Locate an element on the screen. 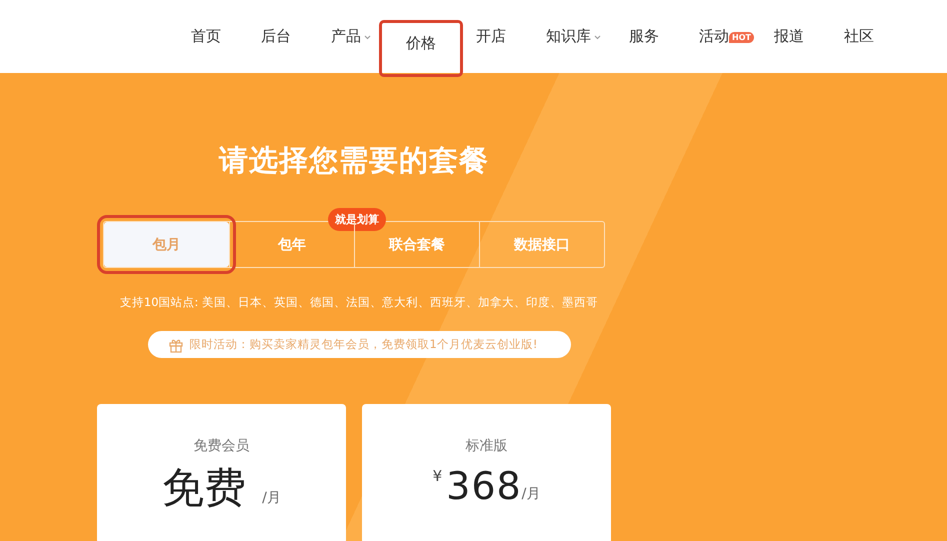  sites-text: 支持10国站点: 美国、日本、英国、德国、法国、意大利、西班牙、加拿大、印度、墨西哥 is located at coordinates (359, 302).